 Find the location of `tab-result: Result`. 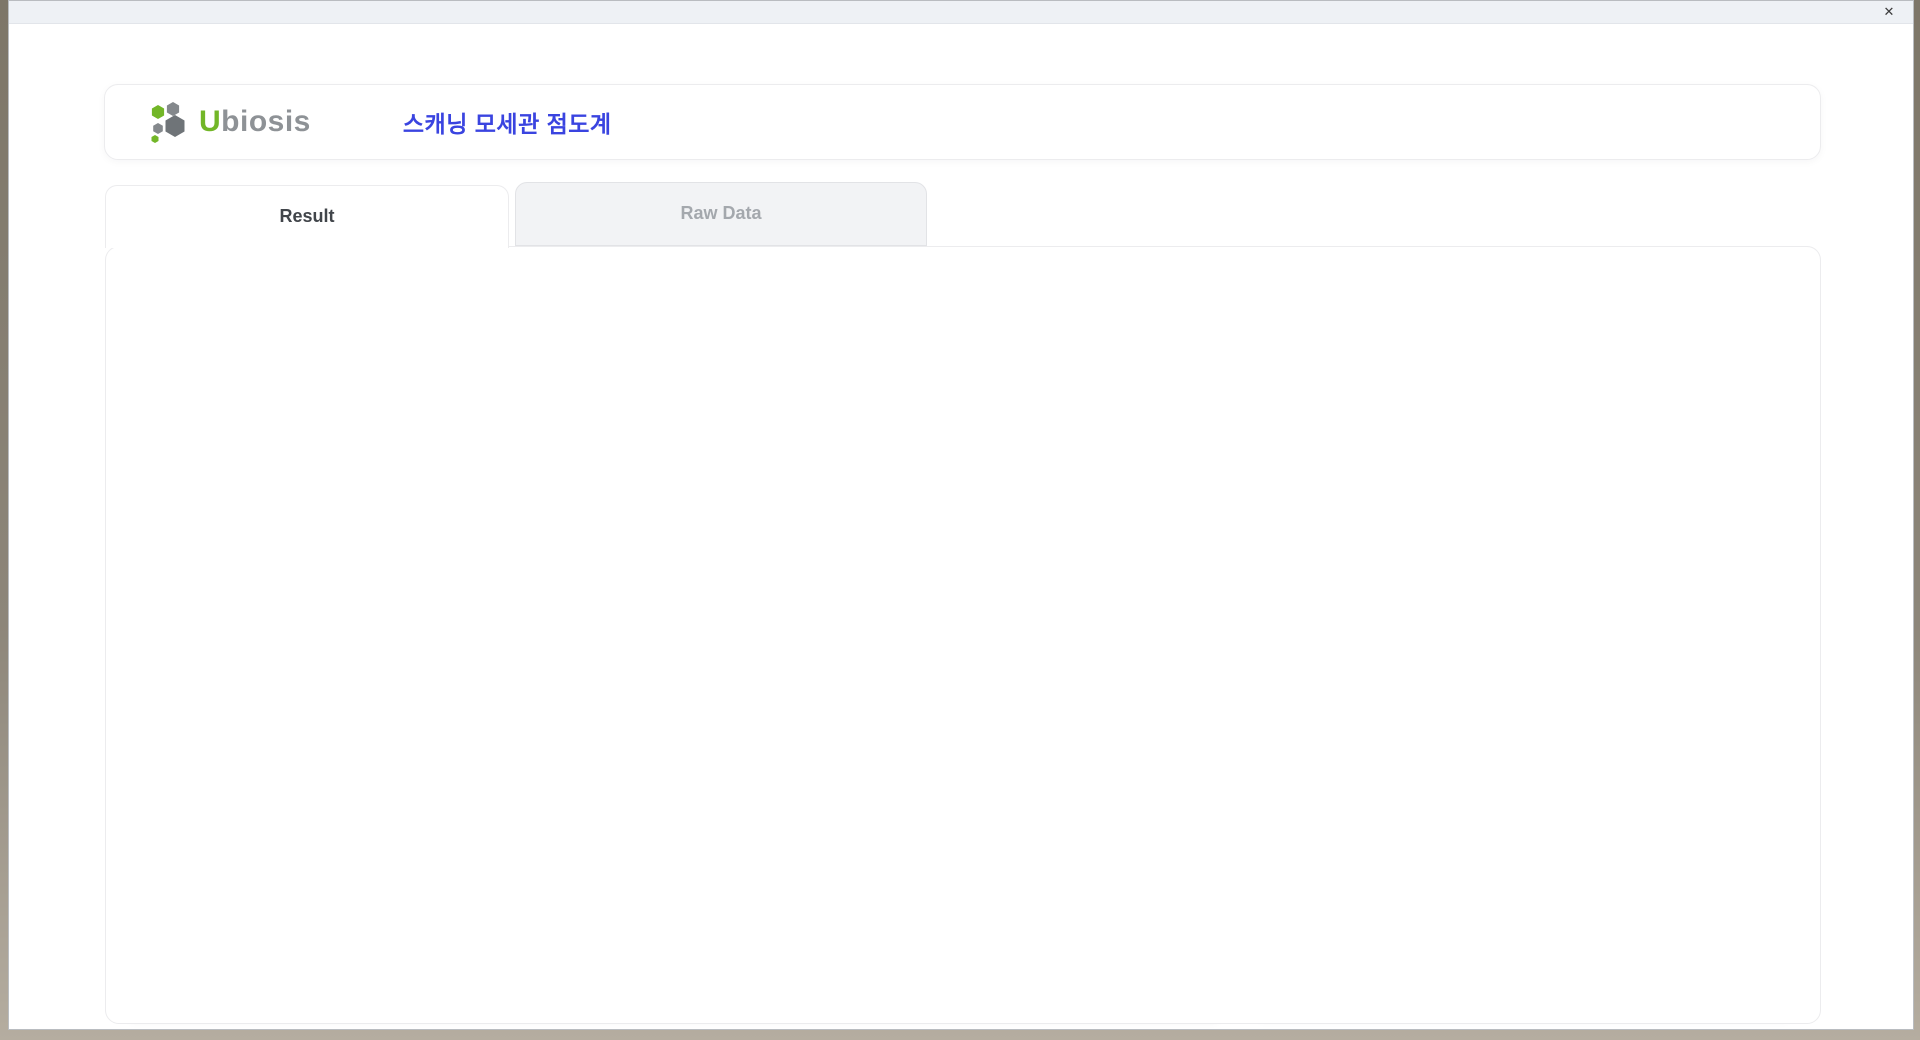

tab-result: Result is located at coordinates (307, 216).